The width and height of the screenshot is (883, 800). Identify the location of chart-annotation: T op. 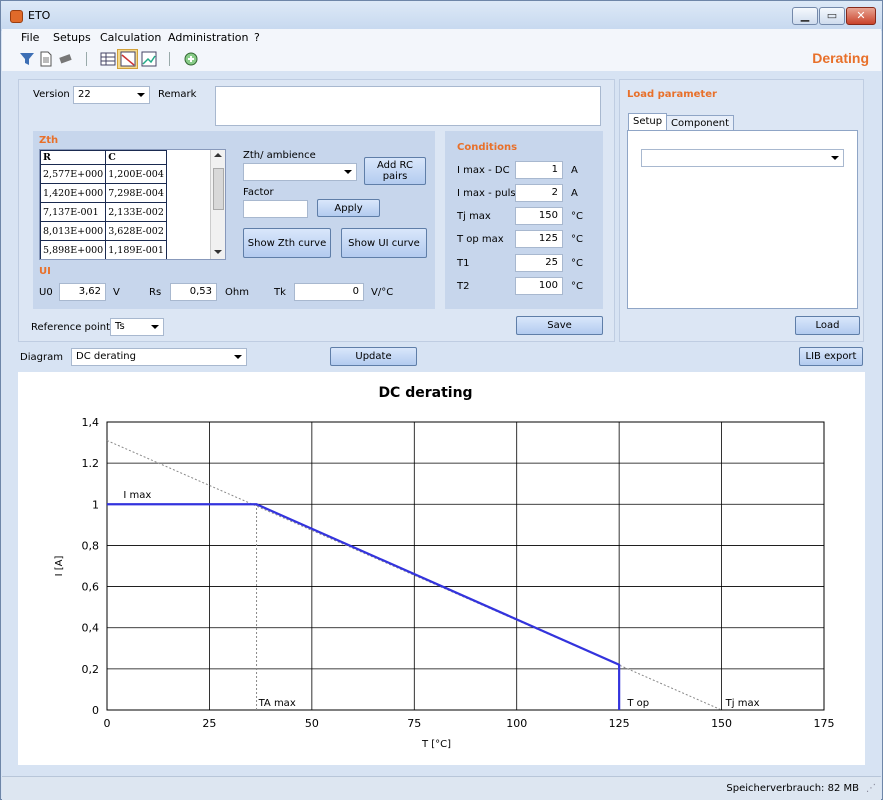
(637, 703).